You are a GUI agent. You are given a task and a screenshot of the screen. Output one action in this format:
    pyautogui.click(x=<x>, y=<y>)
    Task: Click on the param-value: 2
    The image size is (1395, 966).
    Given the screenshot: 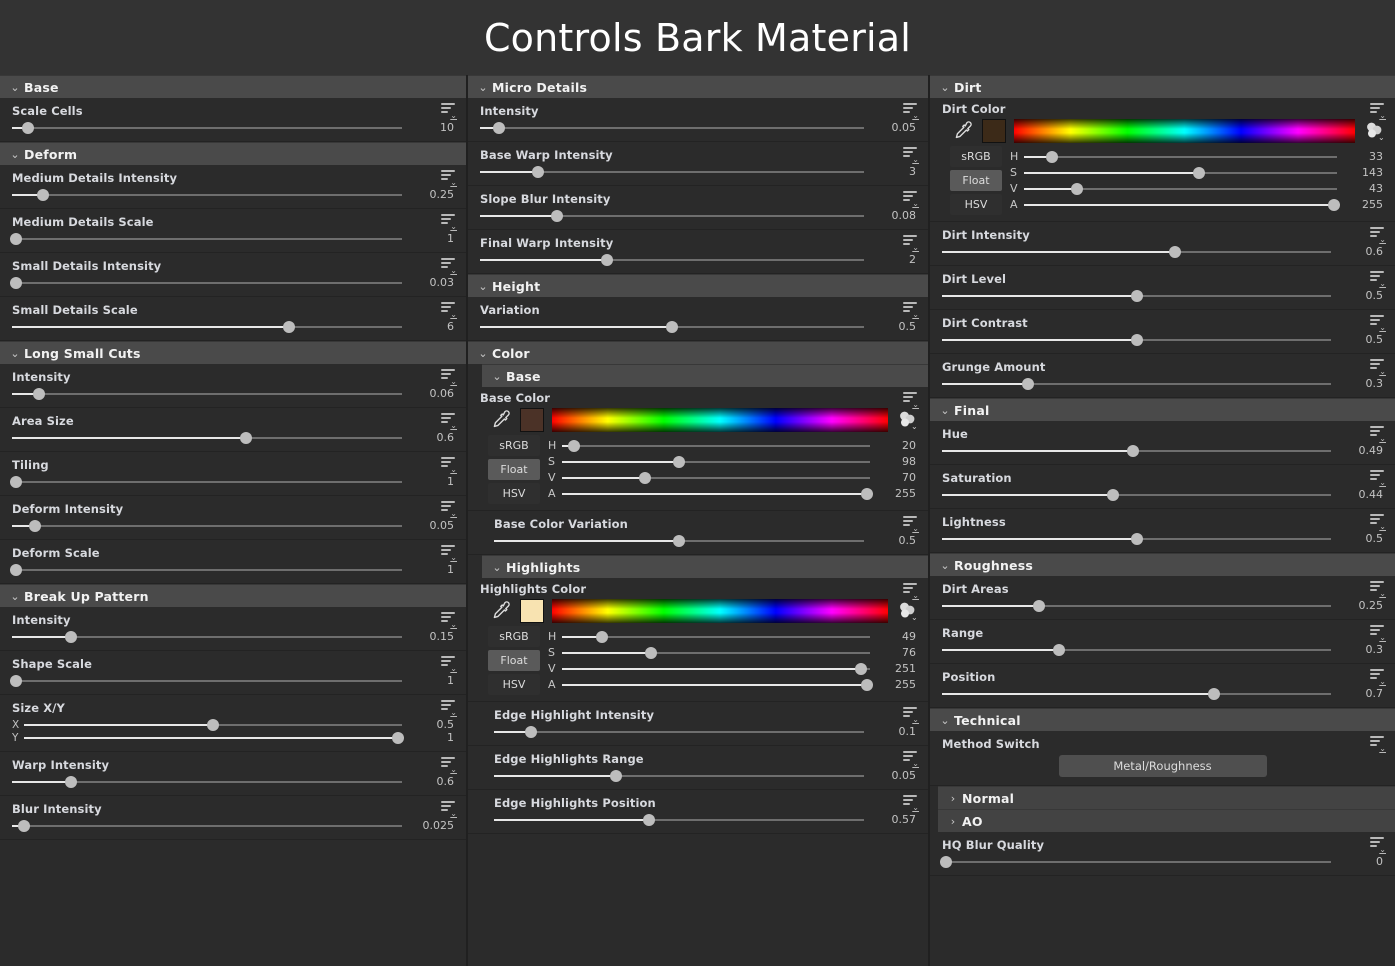 What is the action you would take?
    pyautogui.click(x=892, y=259)
    